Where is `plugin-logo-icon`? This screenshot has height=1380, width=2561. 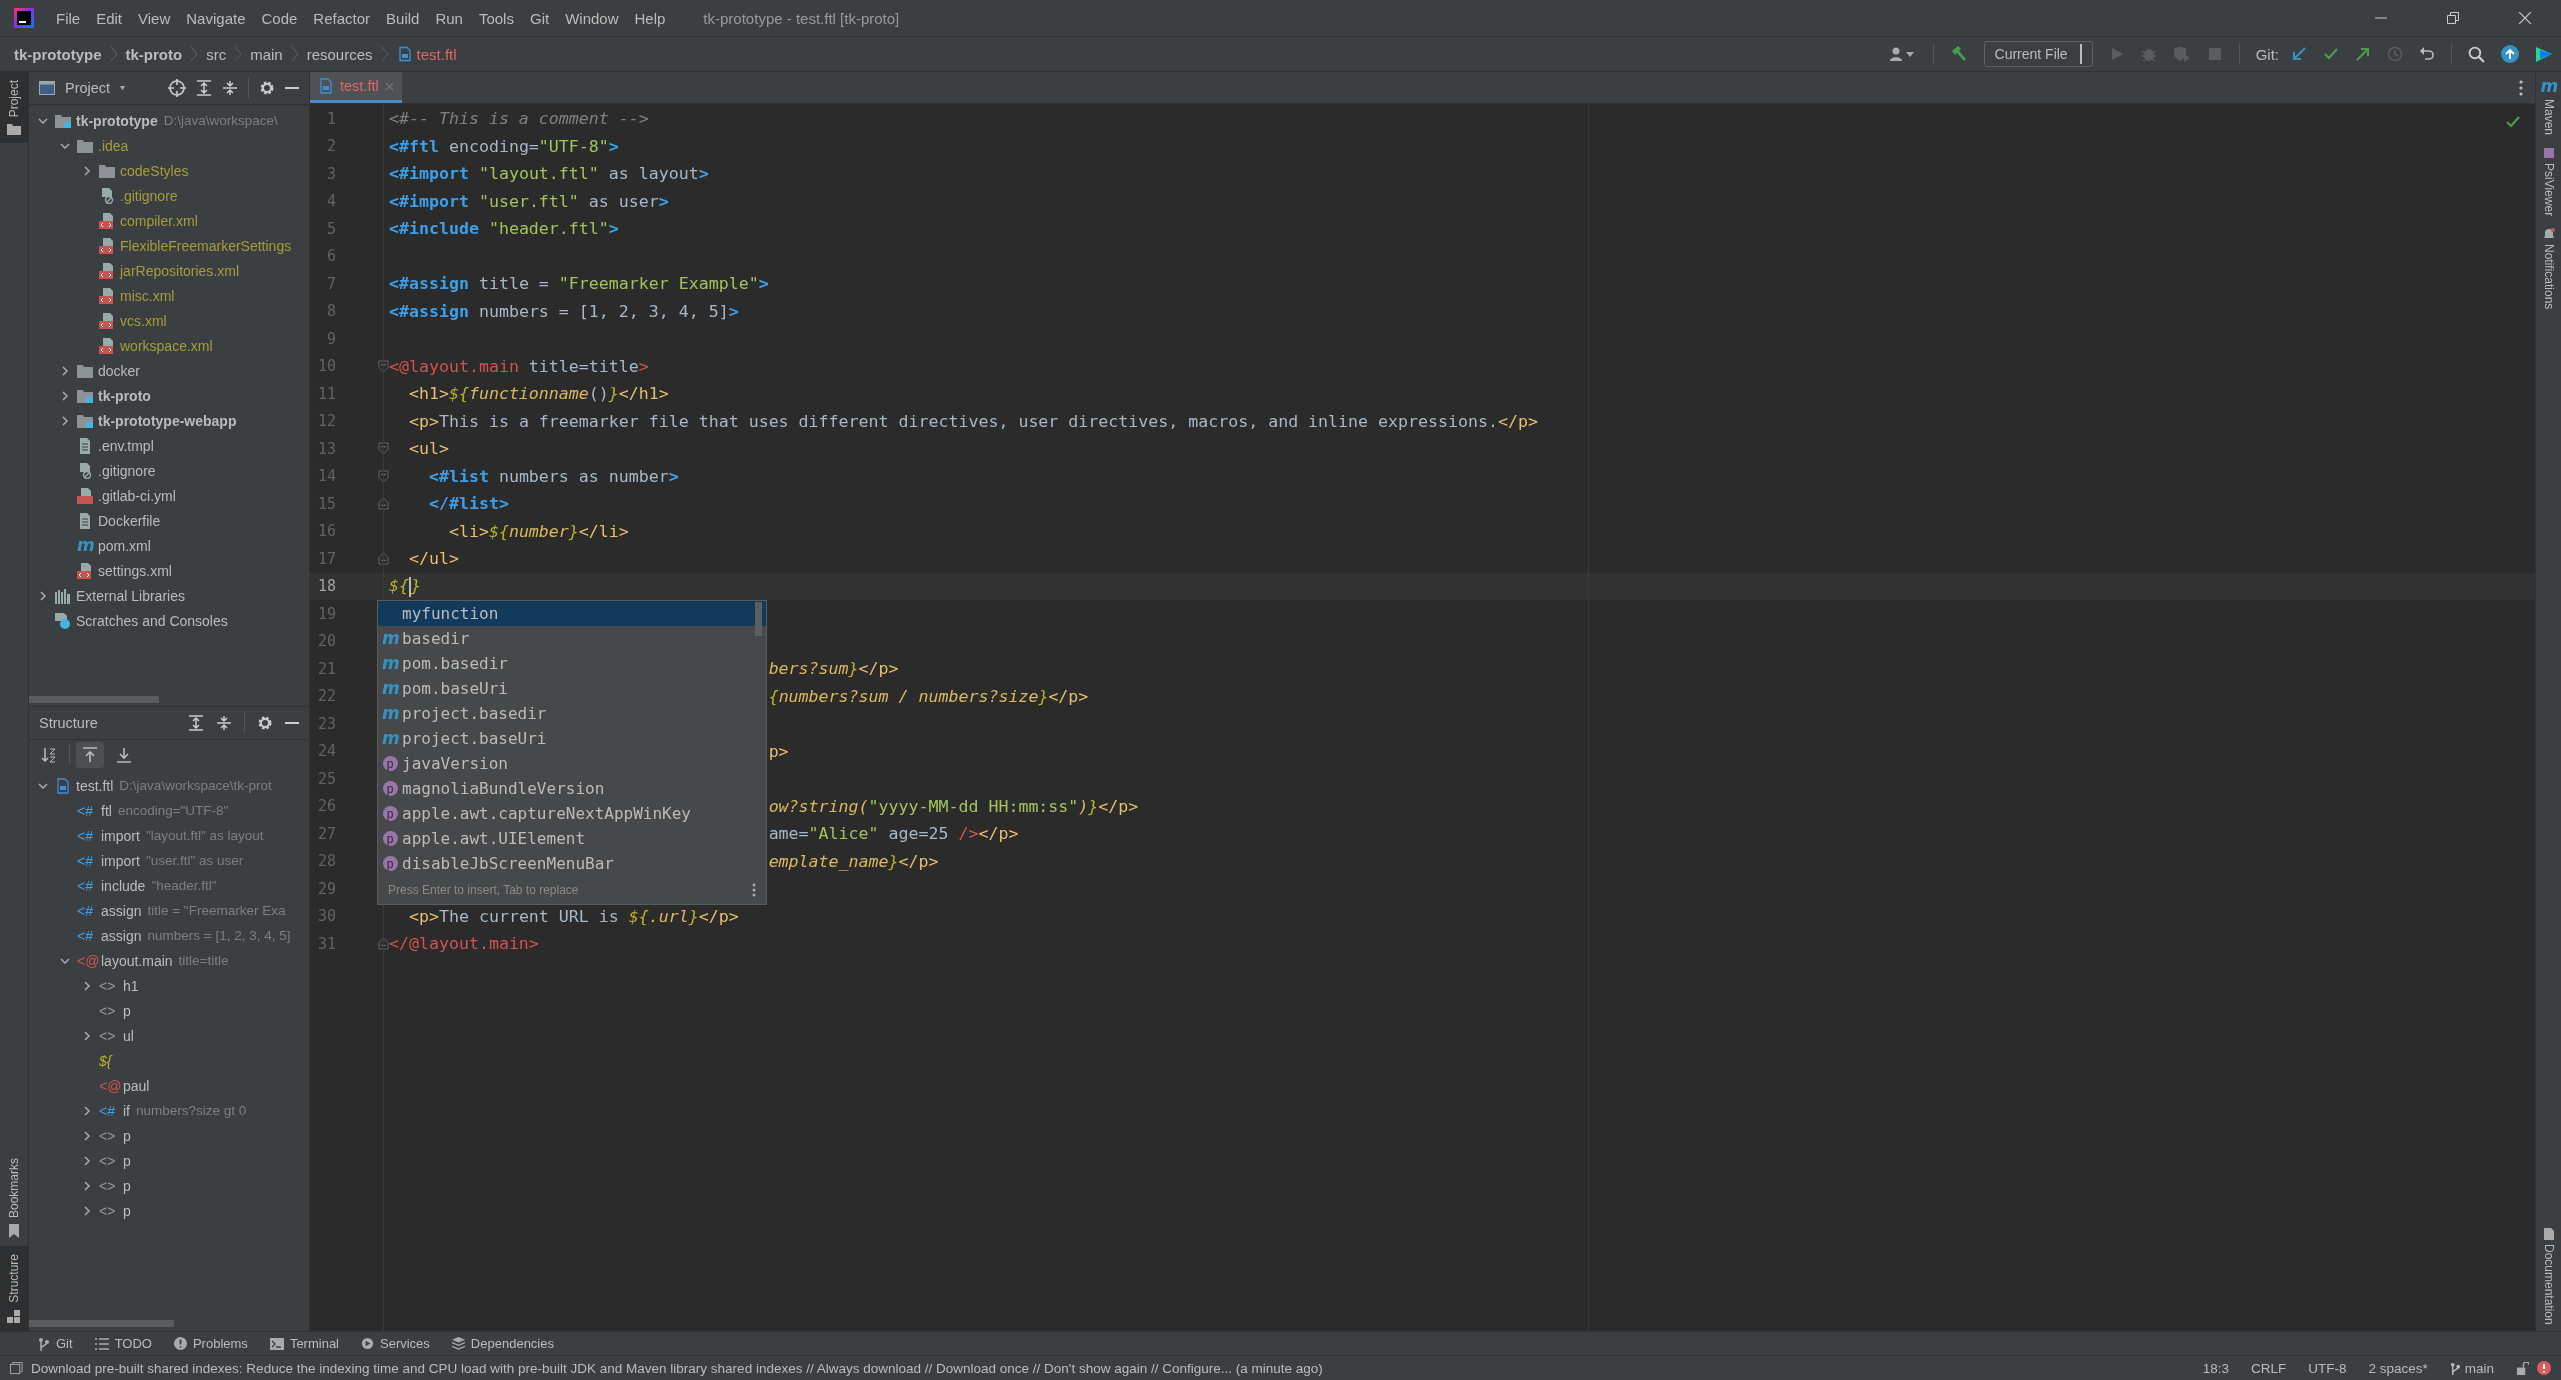
plugin-logo-icon is located at coordinates (2544, 54).